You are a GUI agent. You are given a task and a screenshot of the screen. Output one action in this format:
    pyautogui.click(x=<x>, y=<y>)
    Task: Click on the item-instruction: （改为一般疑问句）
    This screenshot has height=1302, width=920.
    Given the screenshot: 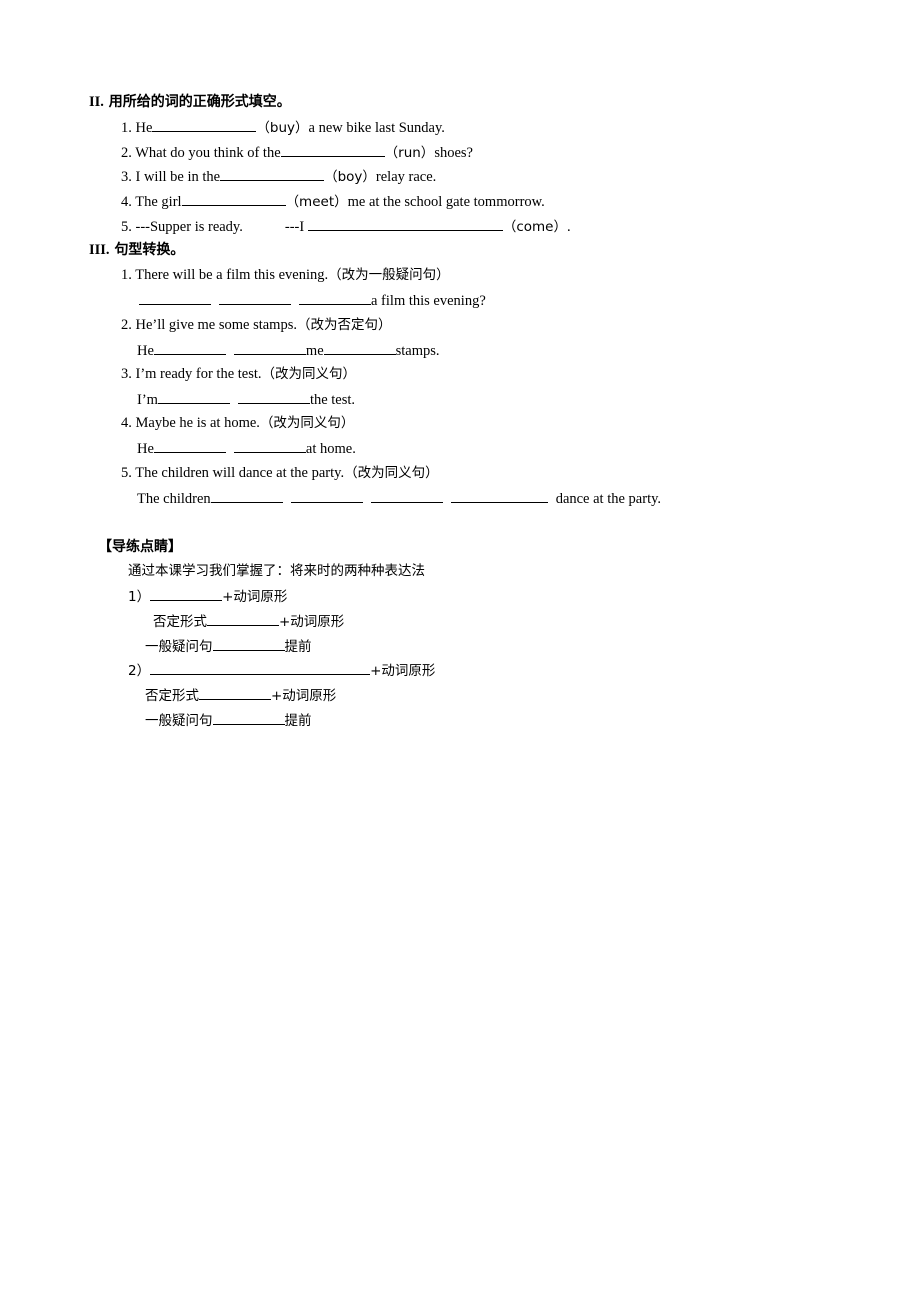 What is the action you would take?
    pyautogui.click(x=389, y=275)
    